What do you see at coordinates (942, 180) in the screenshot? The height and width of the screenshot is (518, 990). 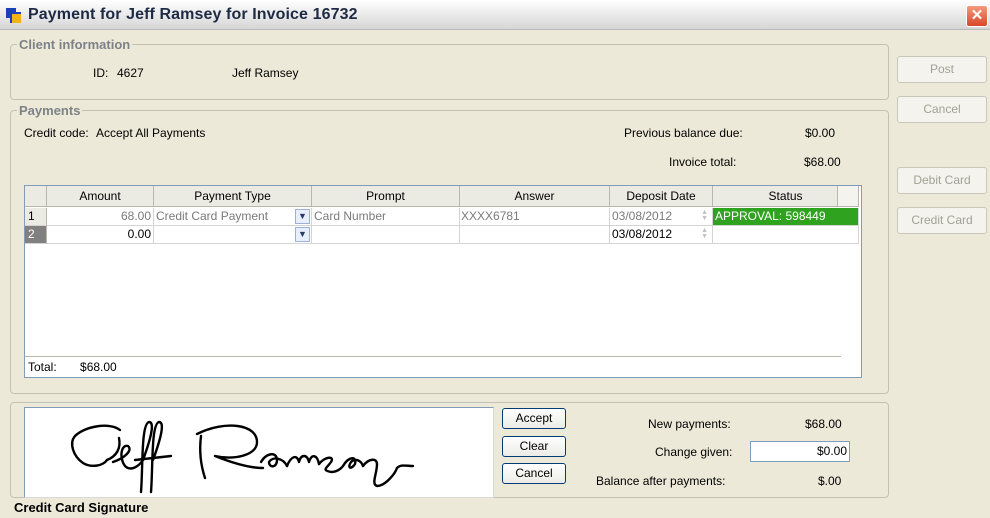 I see `debit-card-button: Debit Card` at bounding box center [942, 180].